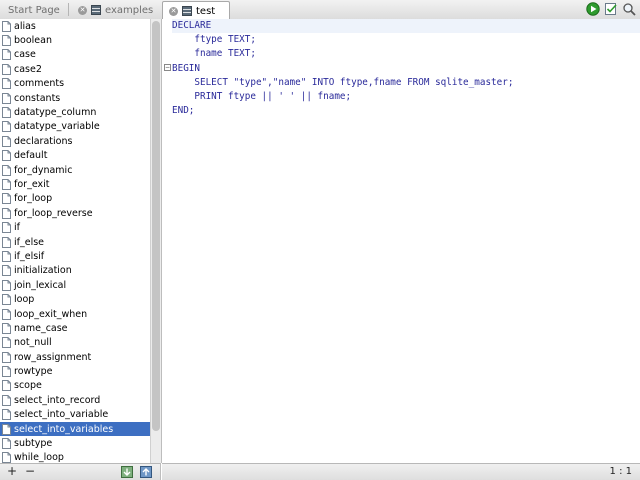 This screenshot has width=640, height=480. What do you see at coordinates (406, 26) in the screenshot?
I see `code-line: DECLARE` at bounding box center [406, 26].